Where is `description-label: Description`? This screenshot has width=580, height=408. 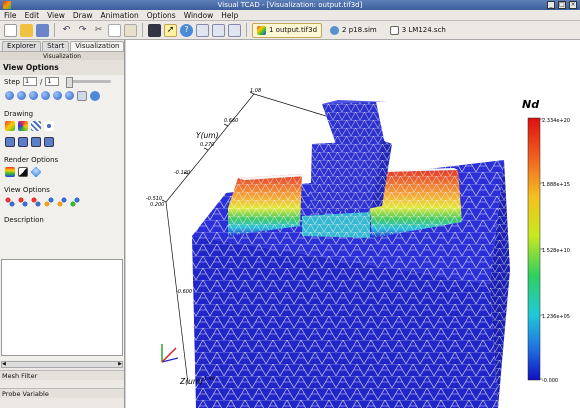 description-label: Description is located at coordinates (24, 220).